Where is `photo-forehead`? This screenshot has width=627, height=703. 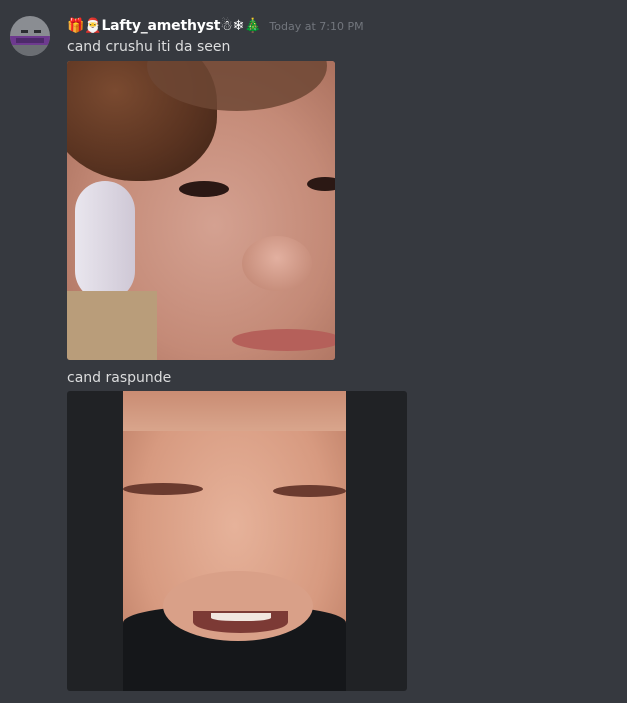
photo-forehead is located at coordinates (234, 411).